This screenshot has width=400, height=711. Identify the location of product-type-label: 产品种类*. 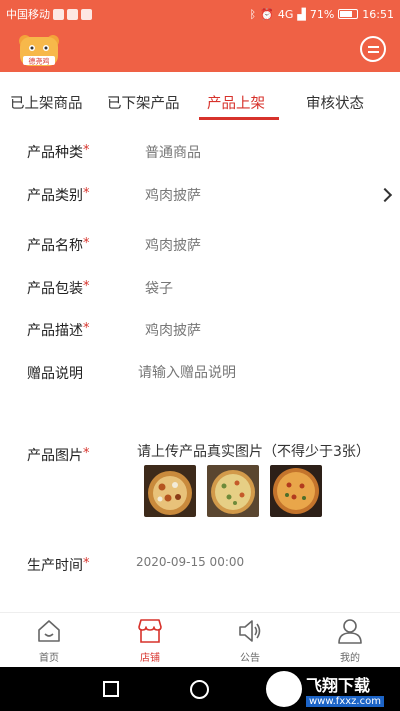
(58, 152).